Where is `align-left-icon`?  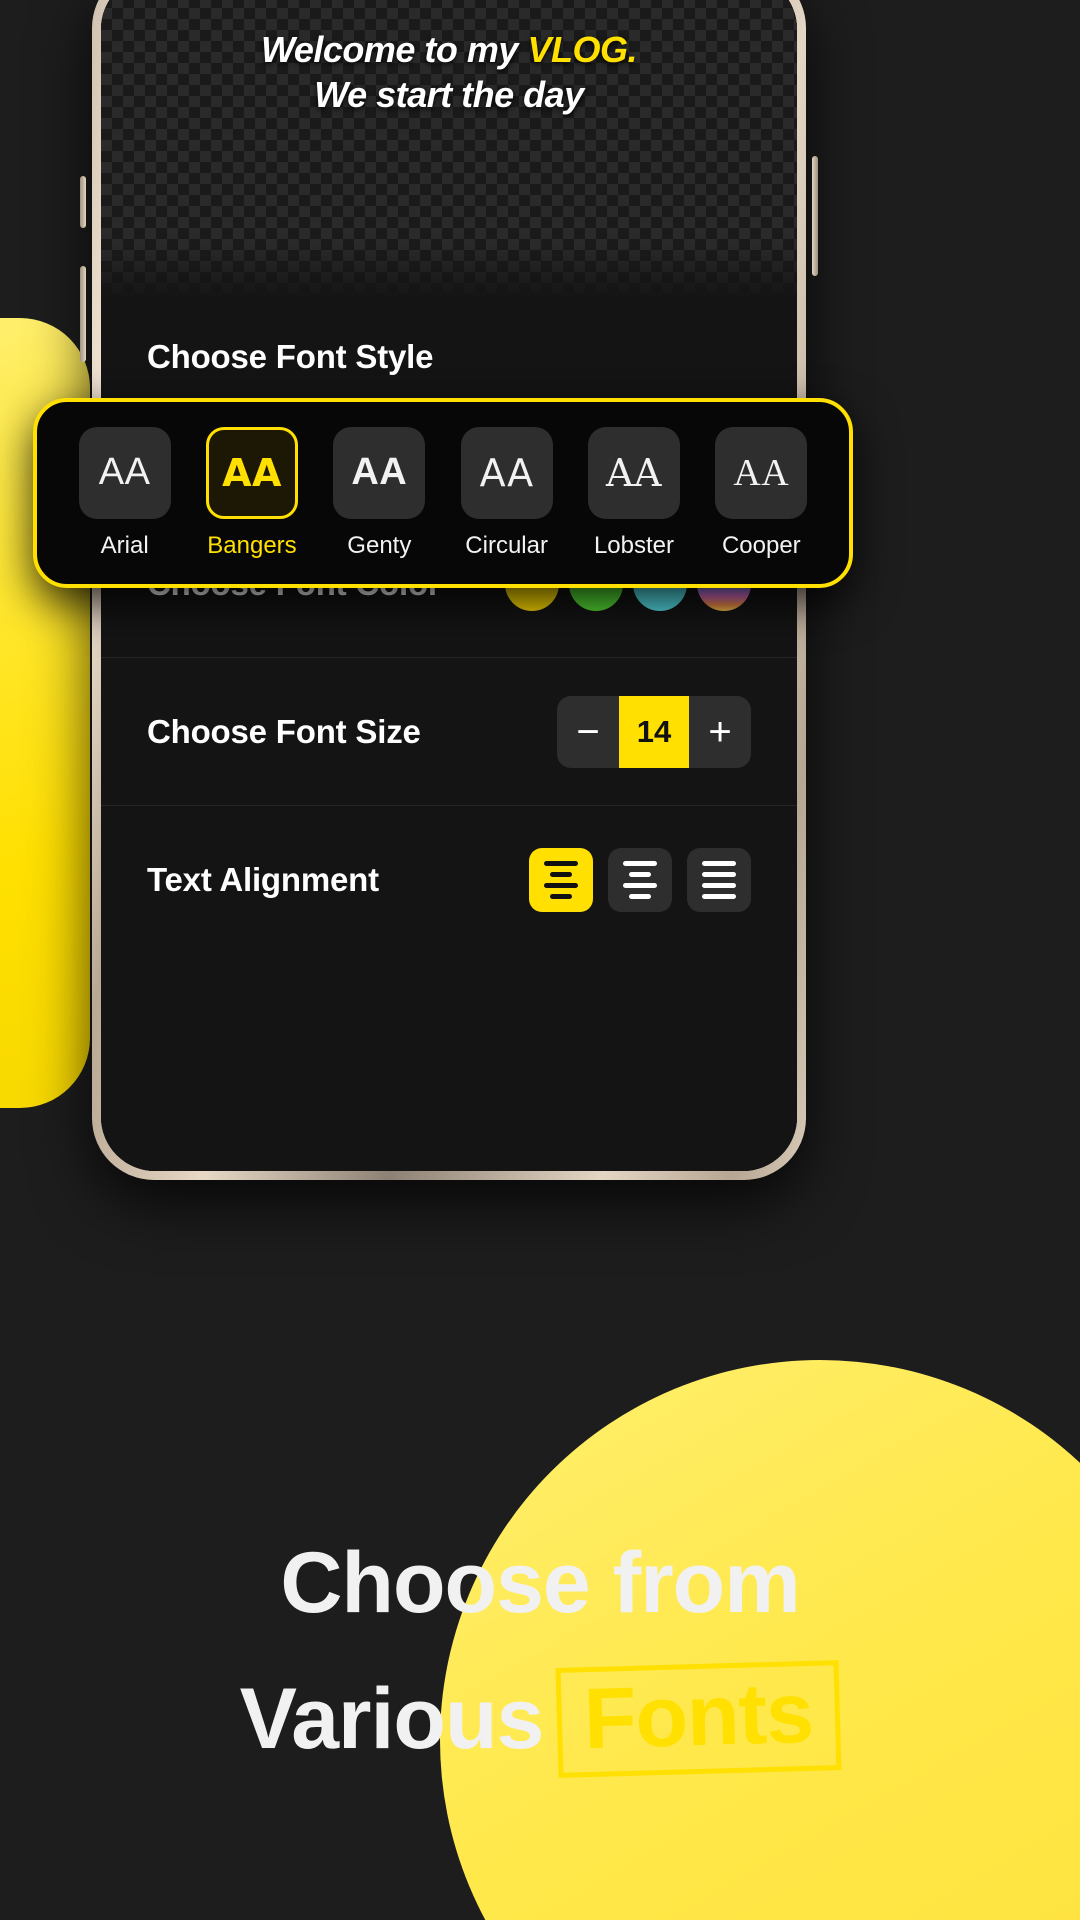
align-left-icon is located at coordinates (561, 880).